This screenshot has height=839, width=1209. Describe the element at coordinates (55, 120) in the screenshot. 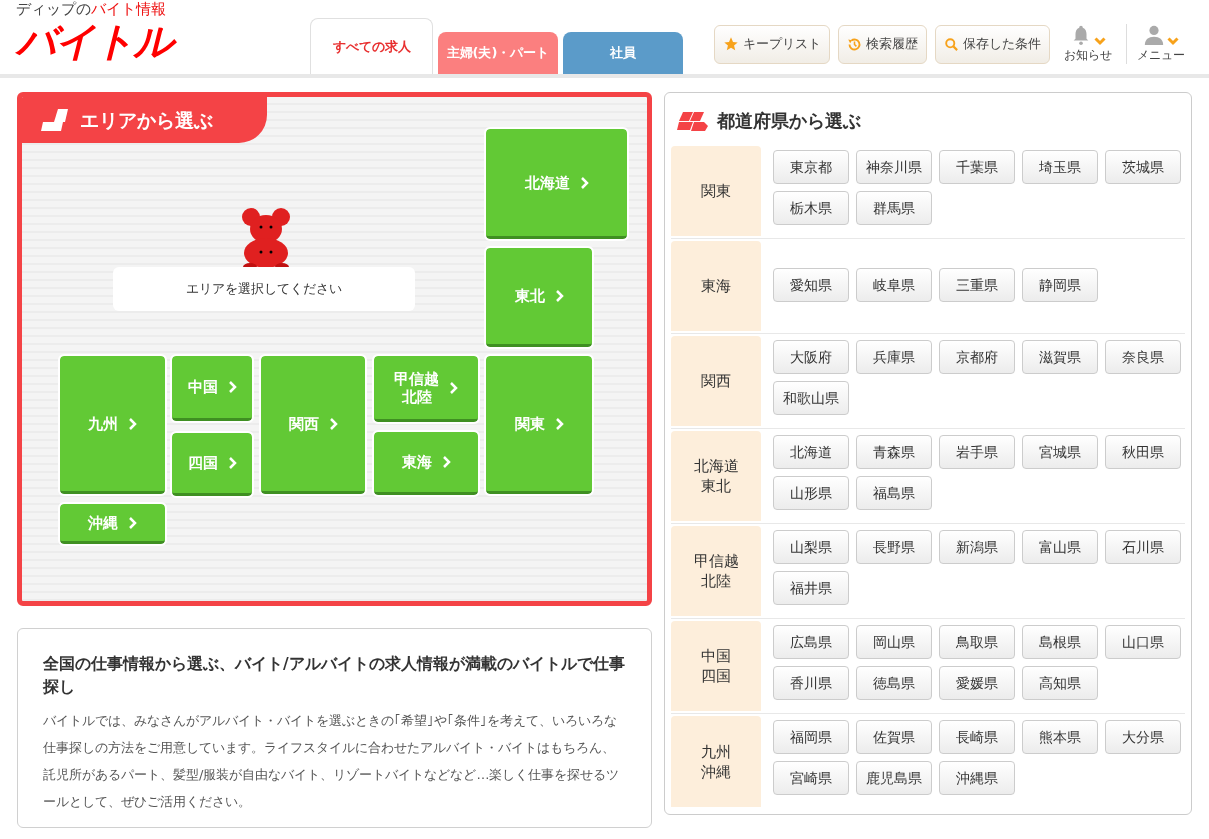

I see `map-icon` at that location.